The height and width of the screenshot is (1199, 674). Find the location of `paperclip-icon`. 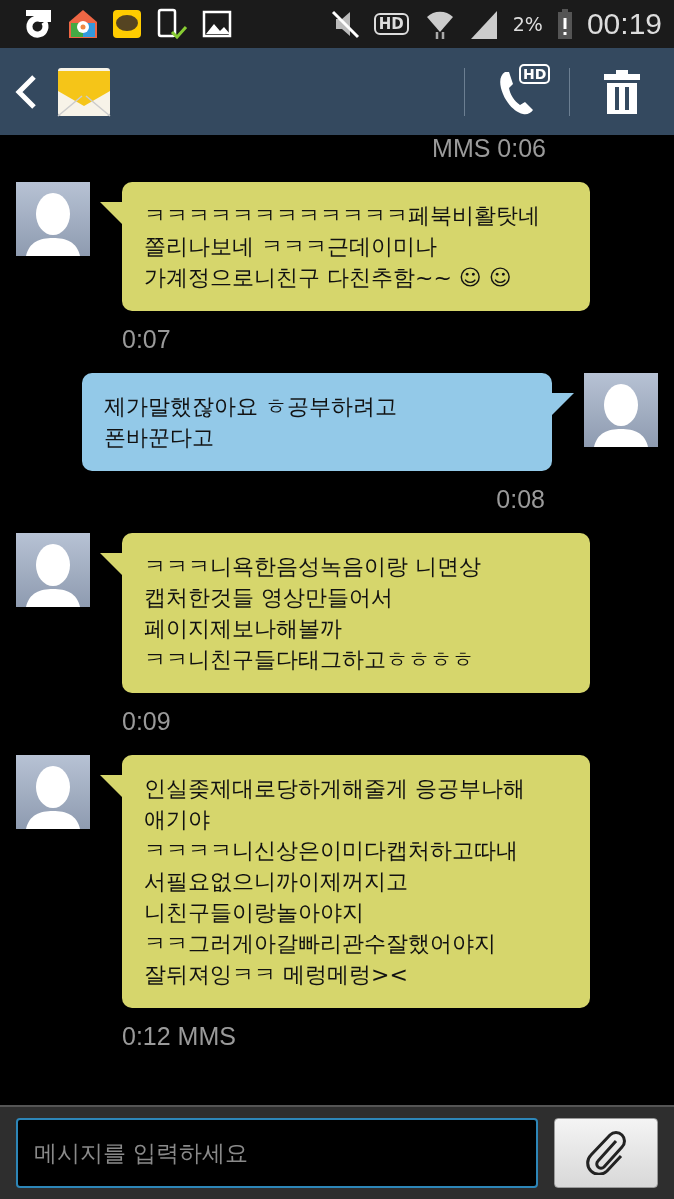

paperclip-icon is located at coordinates (606, 1153).